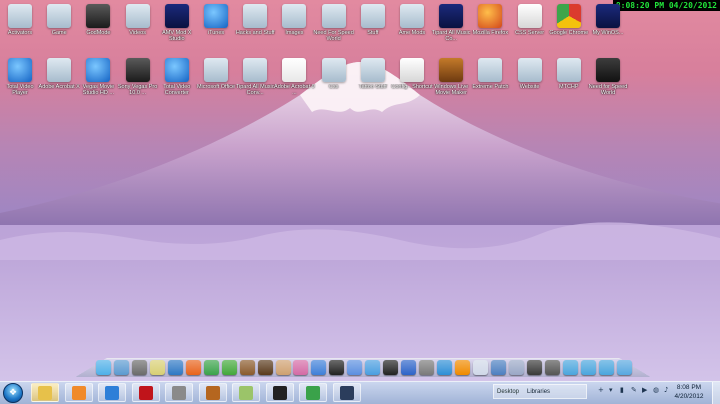  I want to click on tray-icon: ◍, so click(656, 390).